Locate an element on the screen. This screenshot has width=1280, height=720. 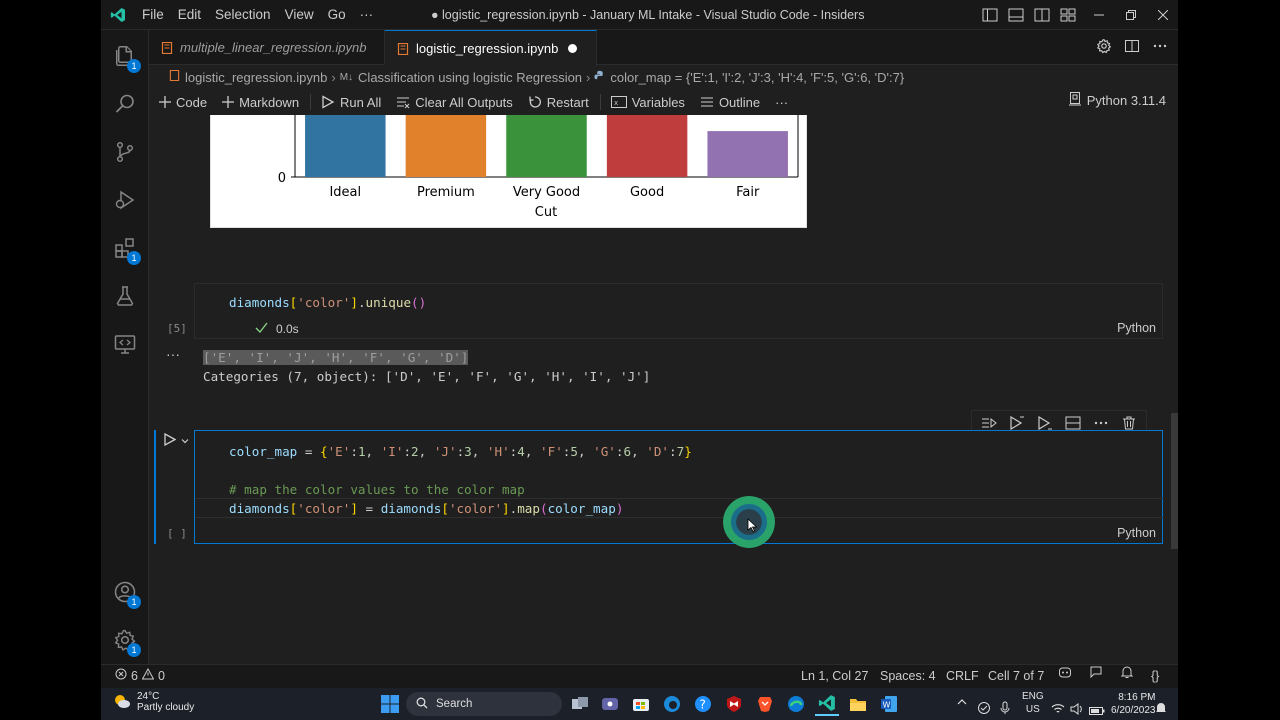
vscode-insiders-taskbar-icon is located at coordinates (827, 704).